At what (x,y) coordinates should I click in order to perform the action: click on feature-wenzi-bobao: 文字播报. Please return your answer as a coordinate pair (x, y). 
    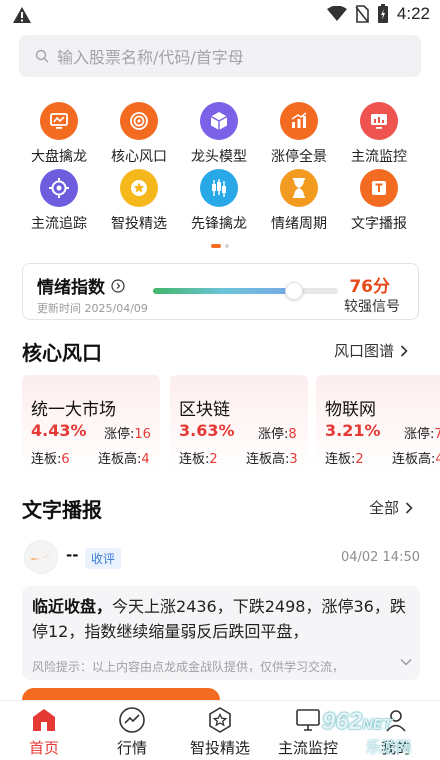
    Looking at the image, I should click on (379, 201).